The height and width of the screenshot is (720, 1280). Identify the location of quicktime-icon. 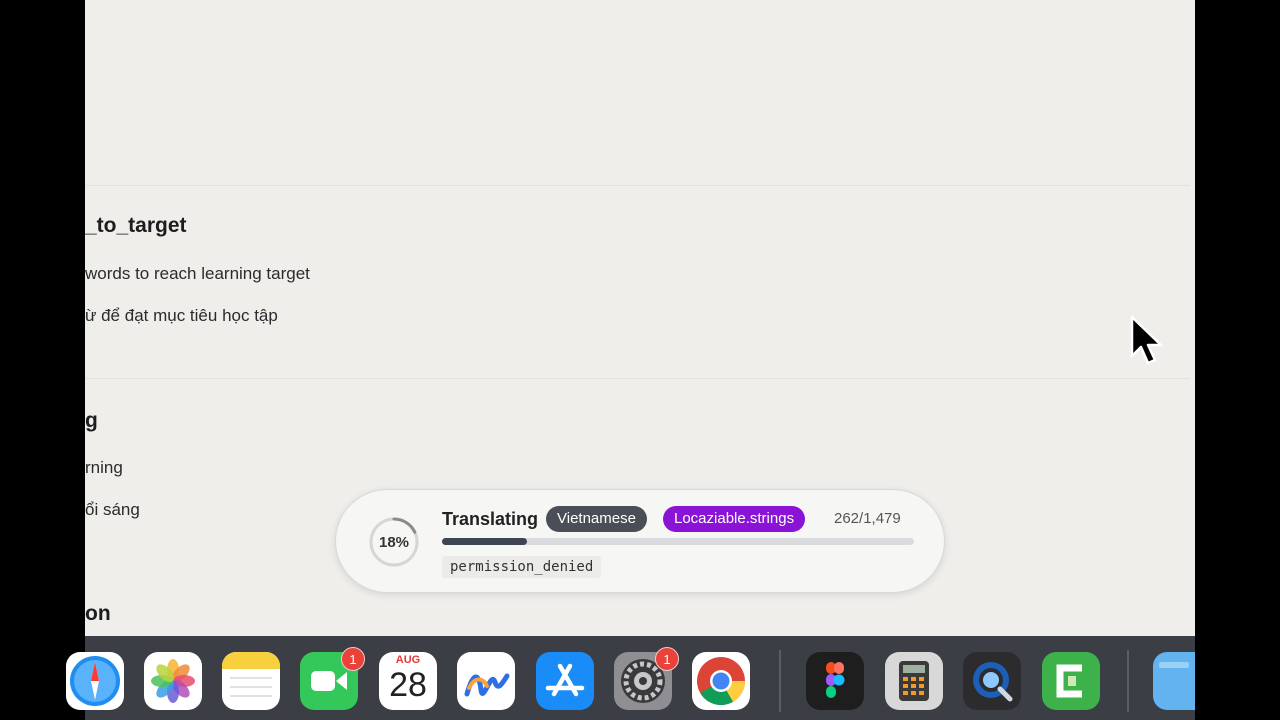
(992, 681).